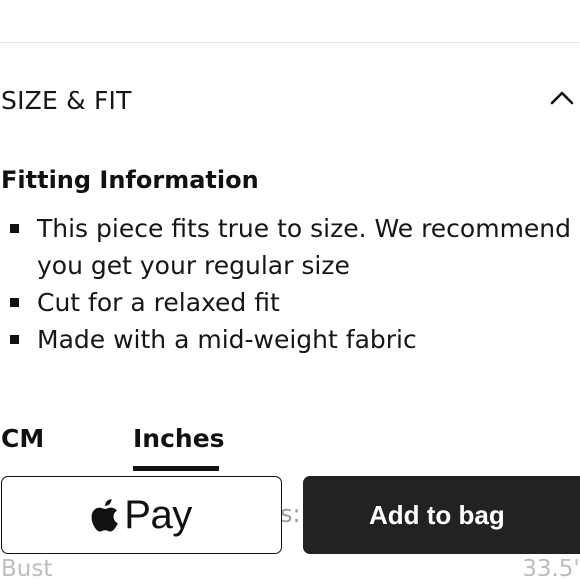 The image size is (580, 580). I want to click on size-fit-header: SIZE & FIT, so click(290, 102).